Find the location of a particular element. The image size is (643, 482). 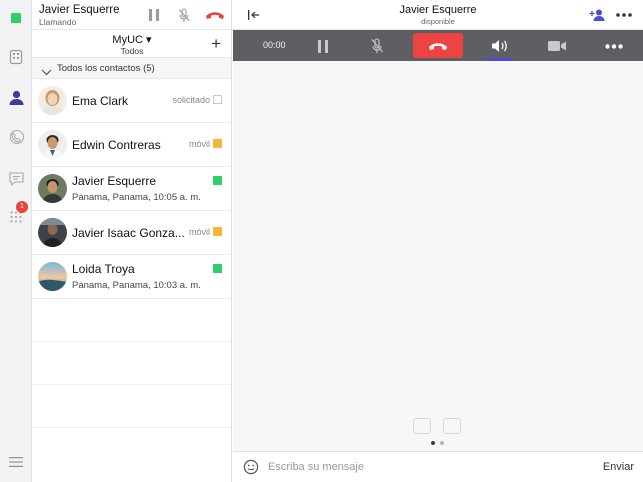

contact-row: Edwin Contreras móvil is located at coordinates (131, 145).